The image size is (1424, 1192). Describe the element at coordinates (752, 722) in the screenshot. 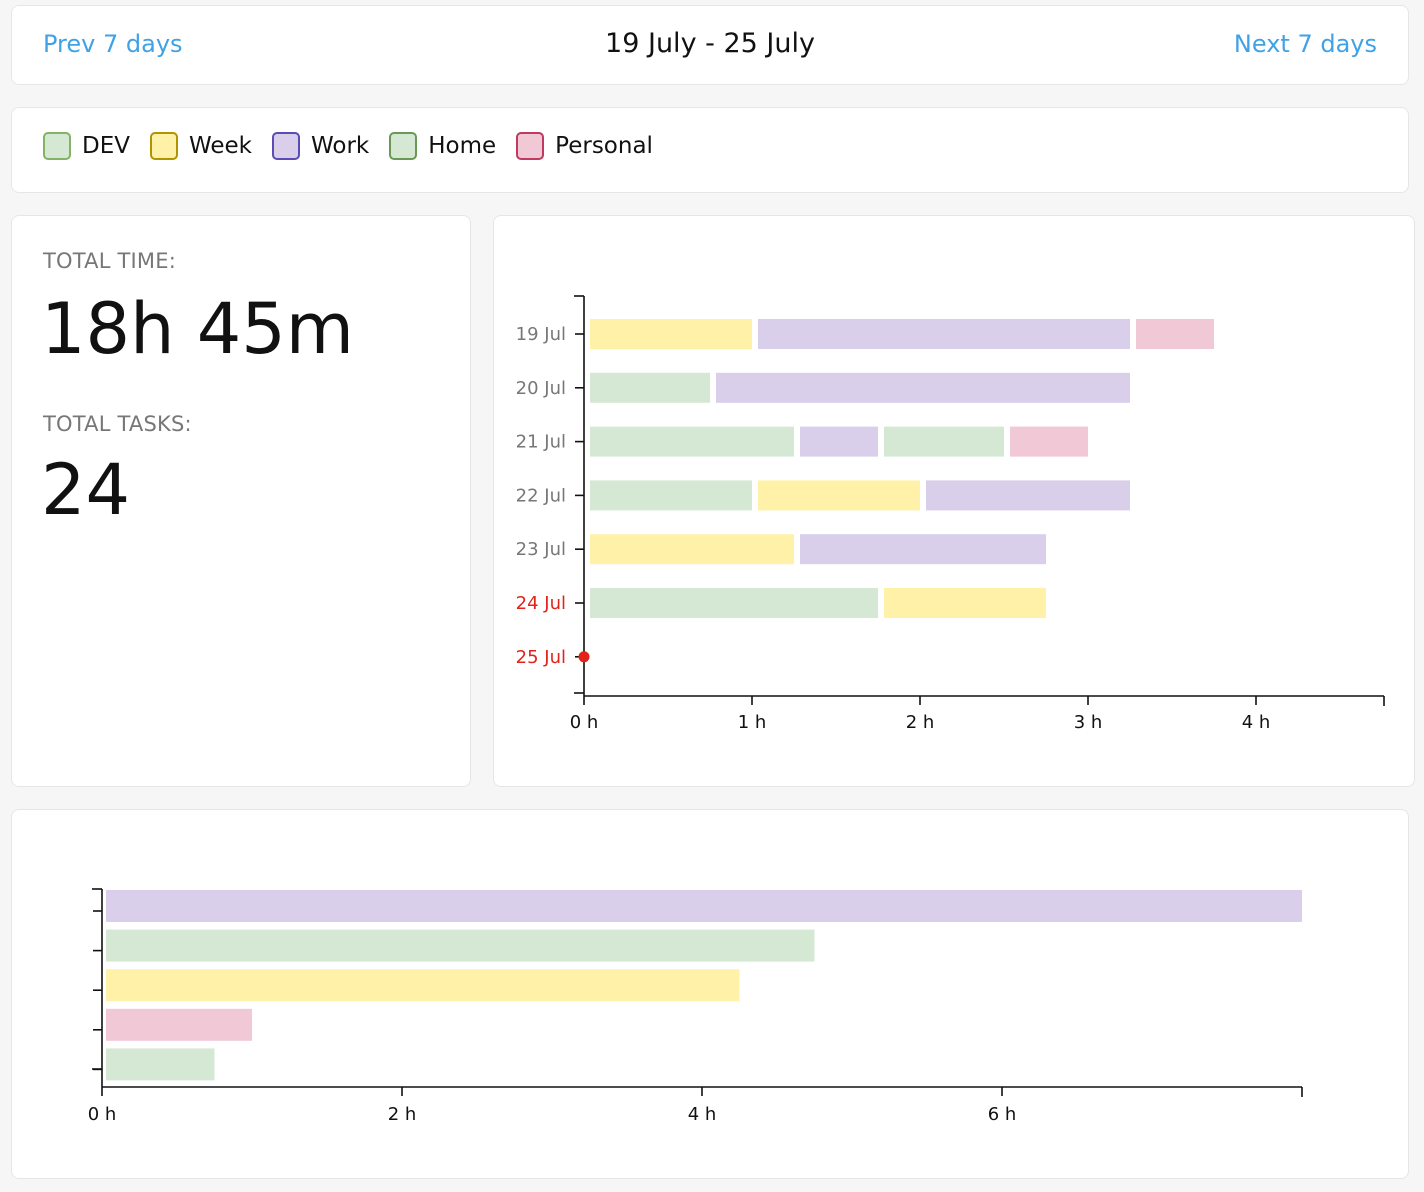

I see `x-tick-label: 1 h` at that location.